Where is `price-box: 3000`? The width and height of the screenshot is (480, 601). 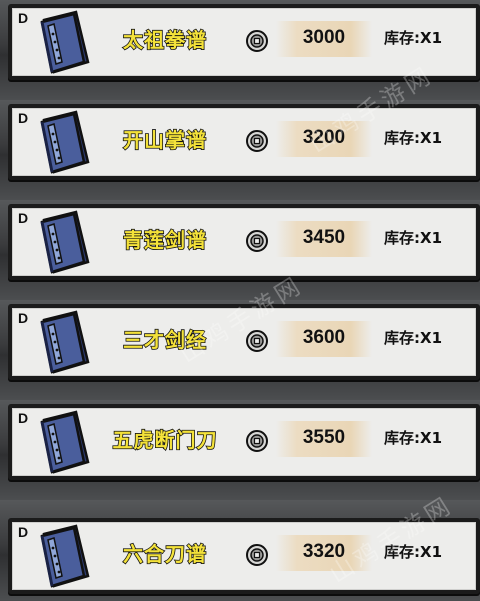
price-box: 3000 is located at coordinates (324, 39).